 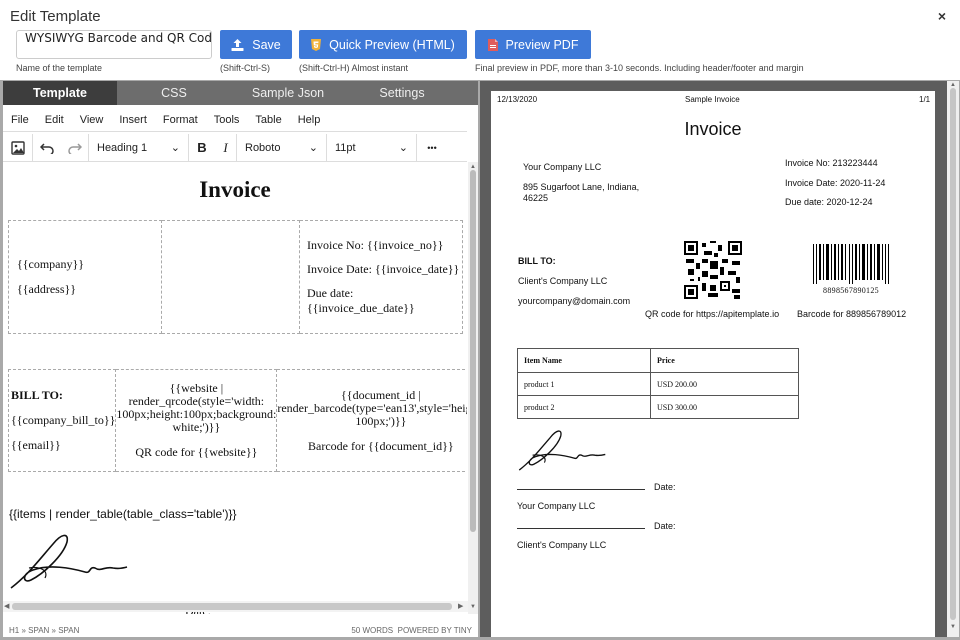 I want to click on preview-sign-company: Your Company LLC, so click(x=556, y=506).